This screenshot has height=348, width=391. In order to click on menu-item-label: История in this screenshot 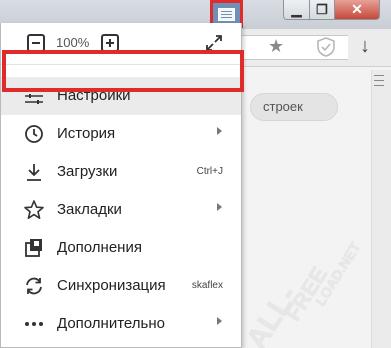, I will do `click(86, 133)`.